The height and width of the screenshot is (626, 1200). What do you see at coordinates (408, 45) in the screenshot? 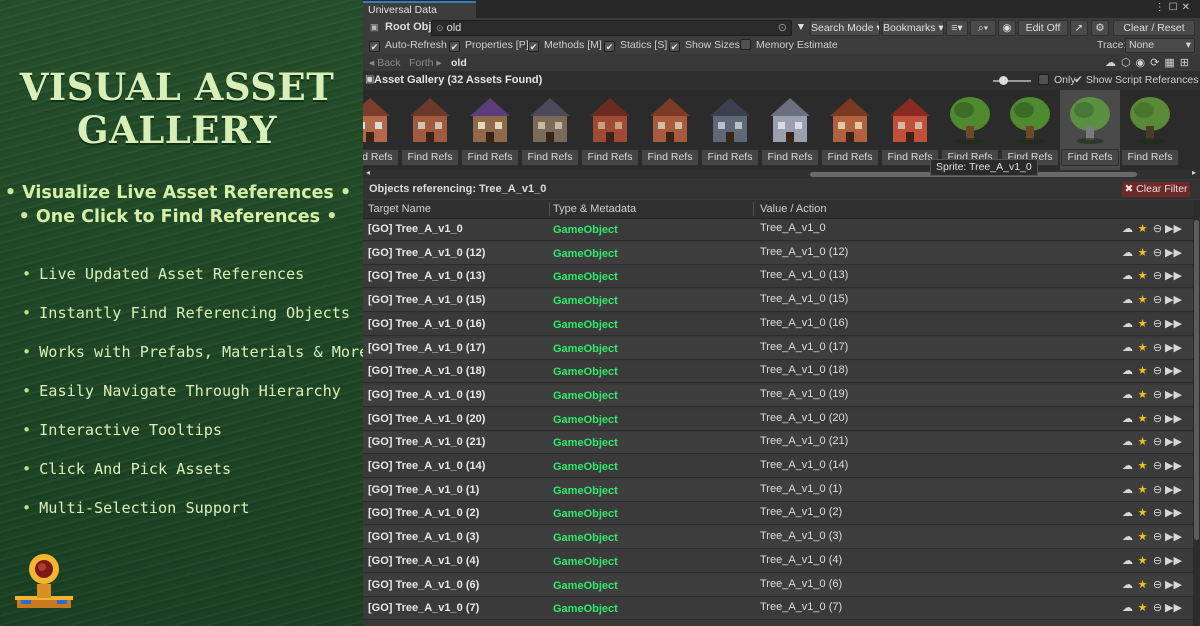
I see `auto-refresh-toggle: ✔ Auto-Refresh` at bounding box center [408, 45].